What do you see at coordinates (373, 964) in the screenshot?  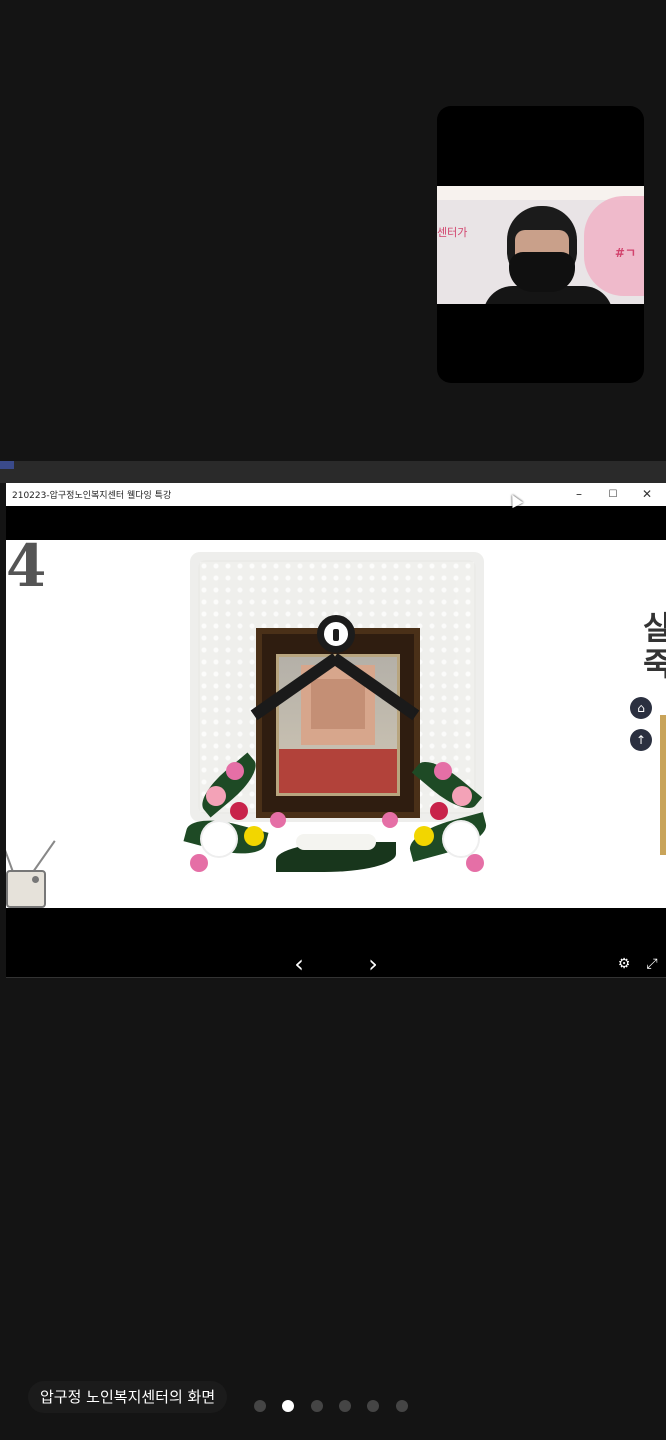 I see `next-slide-button: ›` at bounding box center [373, 964].